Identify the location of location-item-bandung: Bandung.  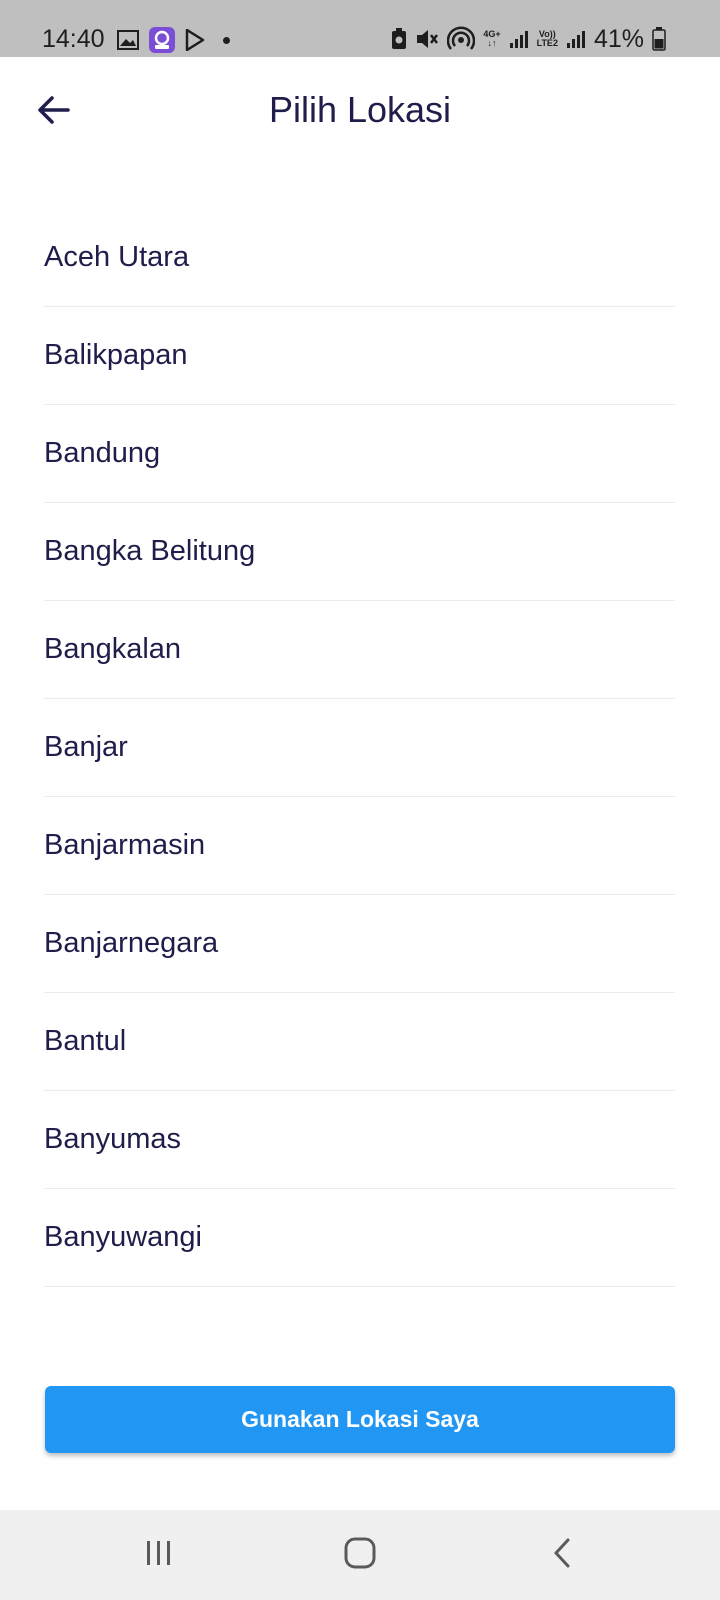
(359, 454).